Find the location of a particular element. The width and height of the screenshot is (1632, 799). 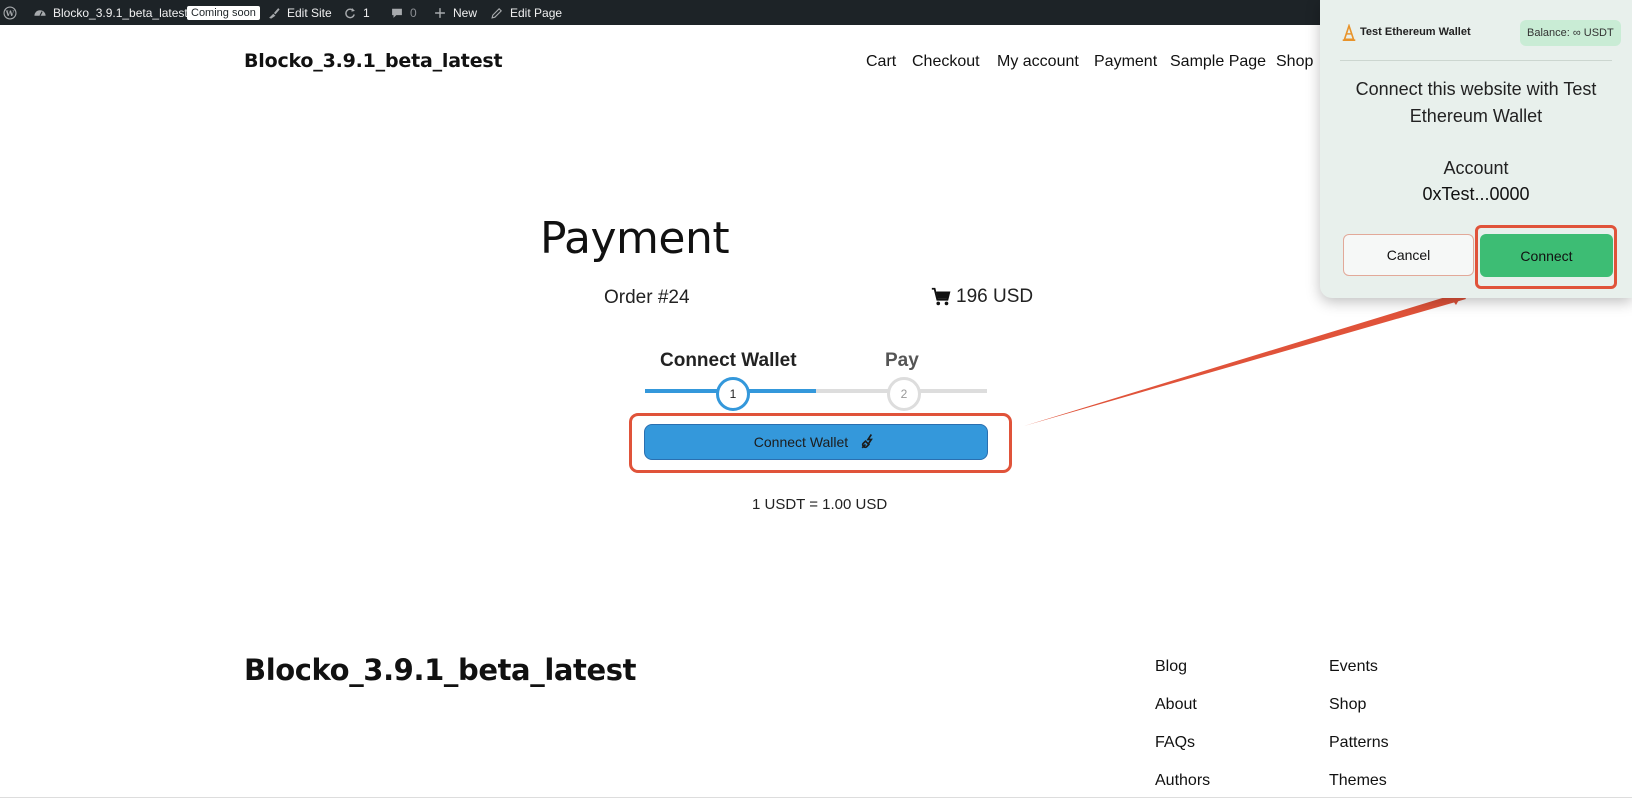

updates-link: 1 is located at coordinates (356, 12).